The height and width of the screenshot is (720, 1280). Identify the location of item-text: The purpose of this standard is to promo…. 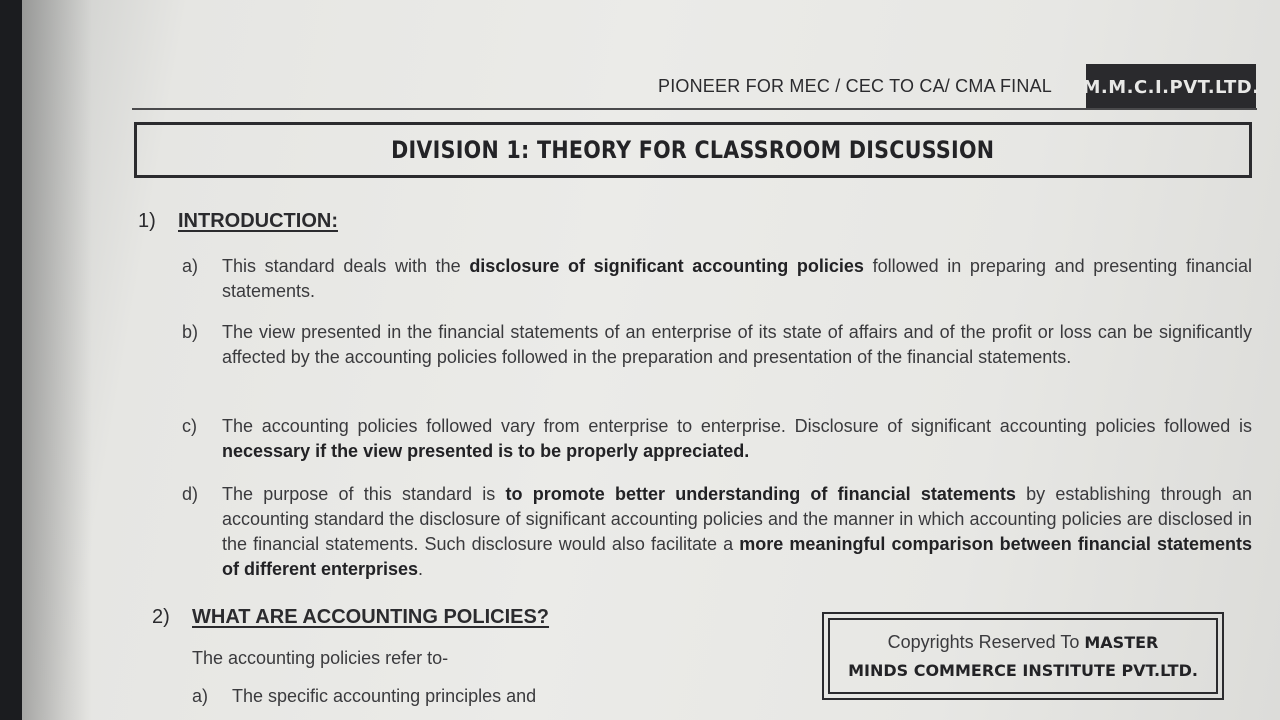
(737, 531).